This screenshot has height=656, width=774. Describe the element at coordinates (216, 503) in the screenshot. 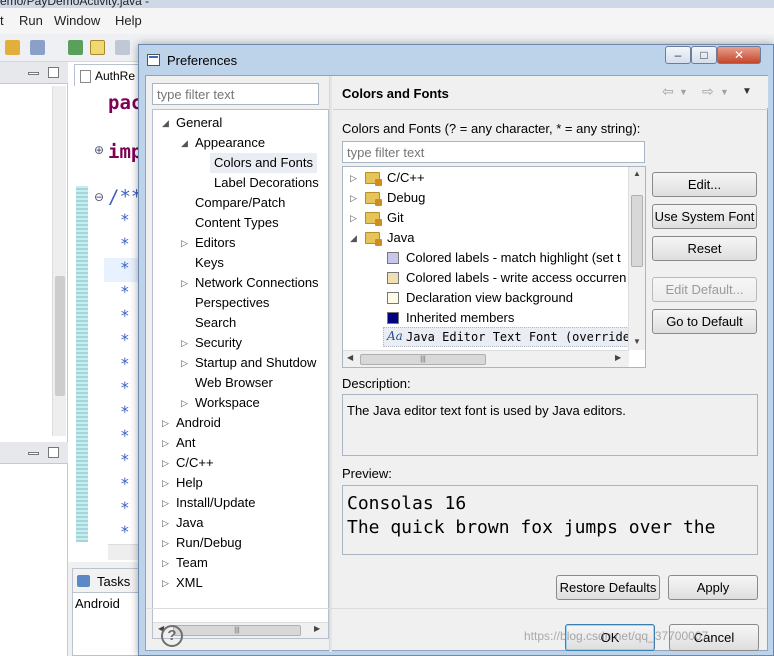

I see `tree-item-install-update: Install/Update` at that location.